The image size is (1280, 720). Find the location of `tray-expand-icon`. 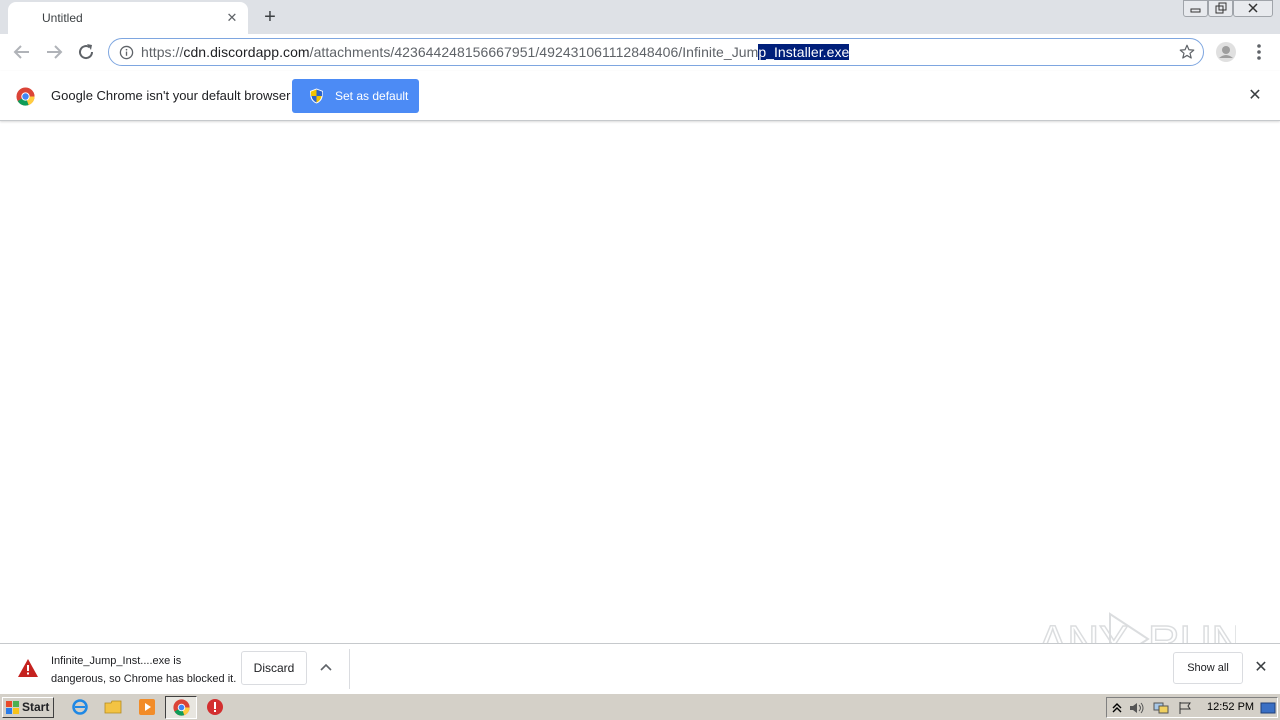

tray-expand-icon is located at coordinates (1117, 708).